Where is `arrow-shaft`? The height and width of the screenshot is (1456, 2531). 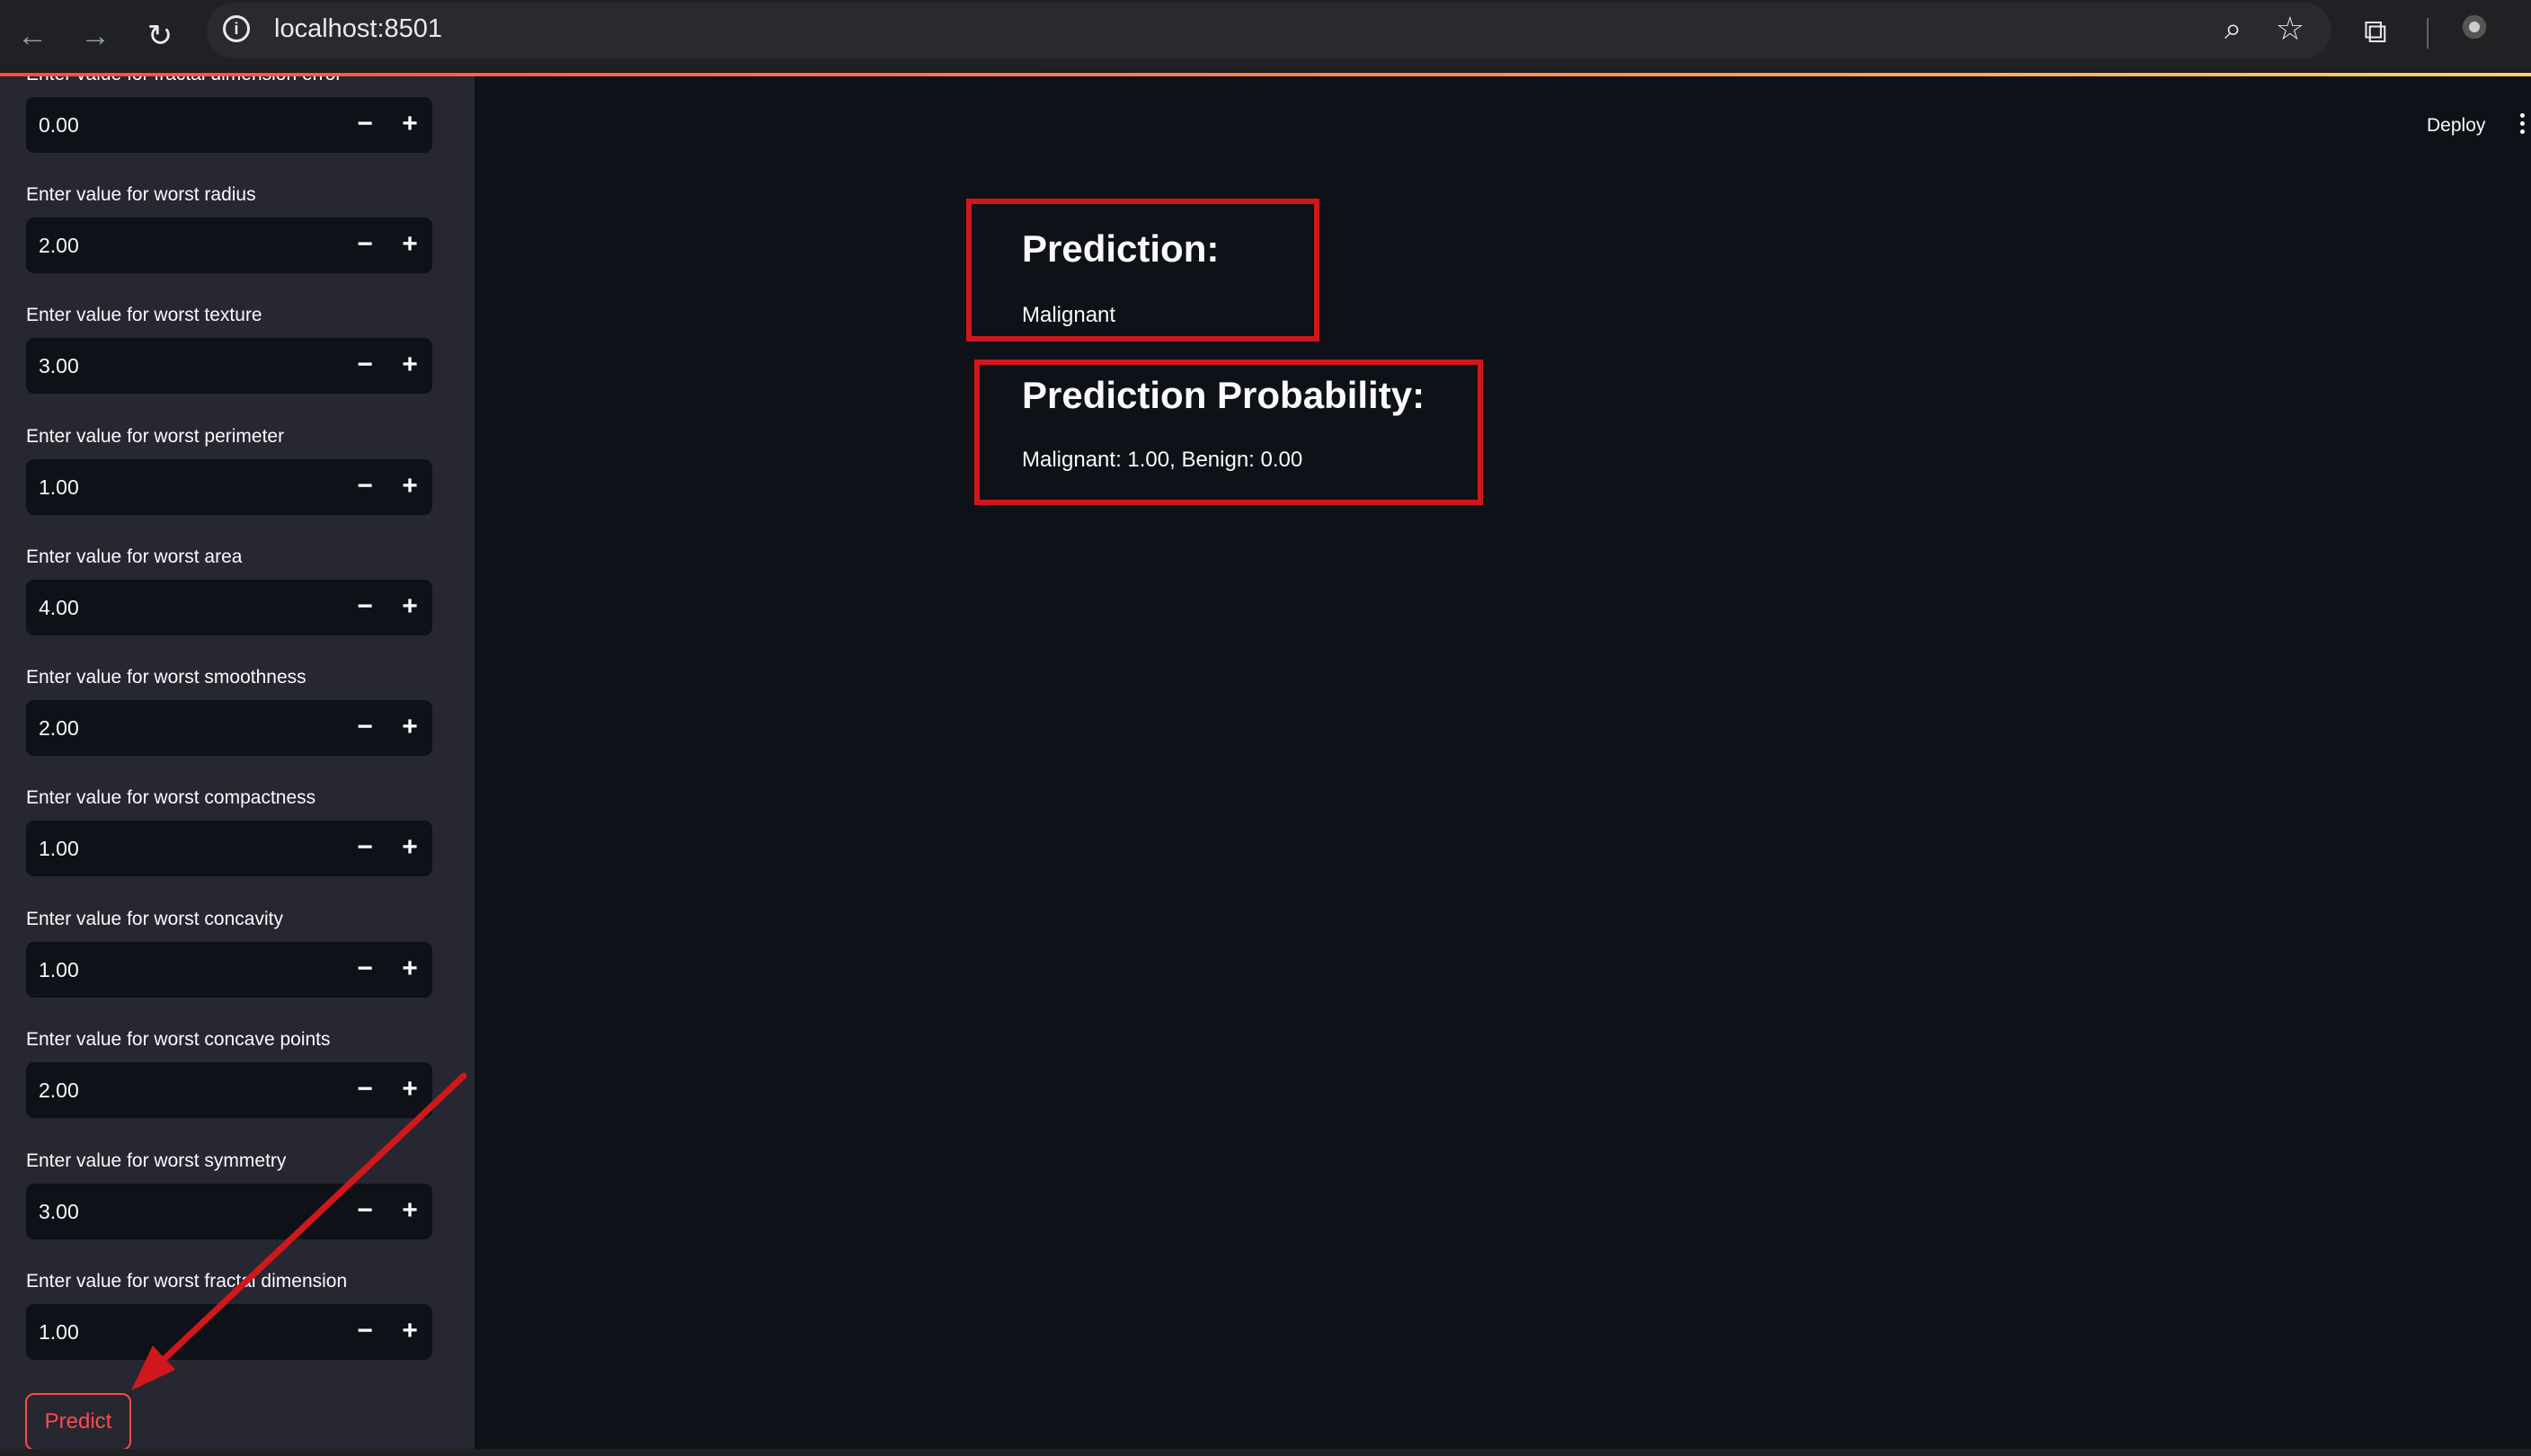
arrow-shaft is located at coordinates (308, 1222).